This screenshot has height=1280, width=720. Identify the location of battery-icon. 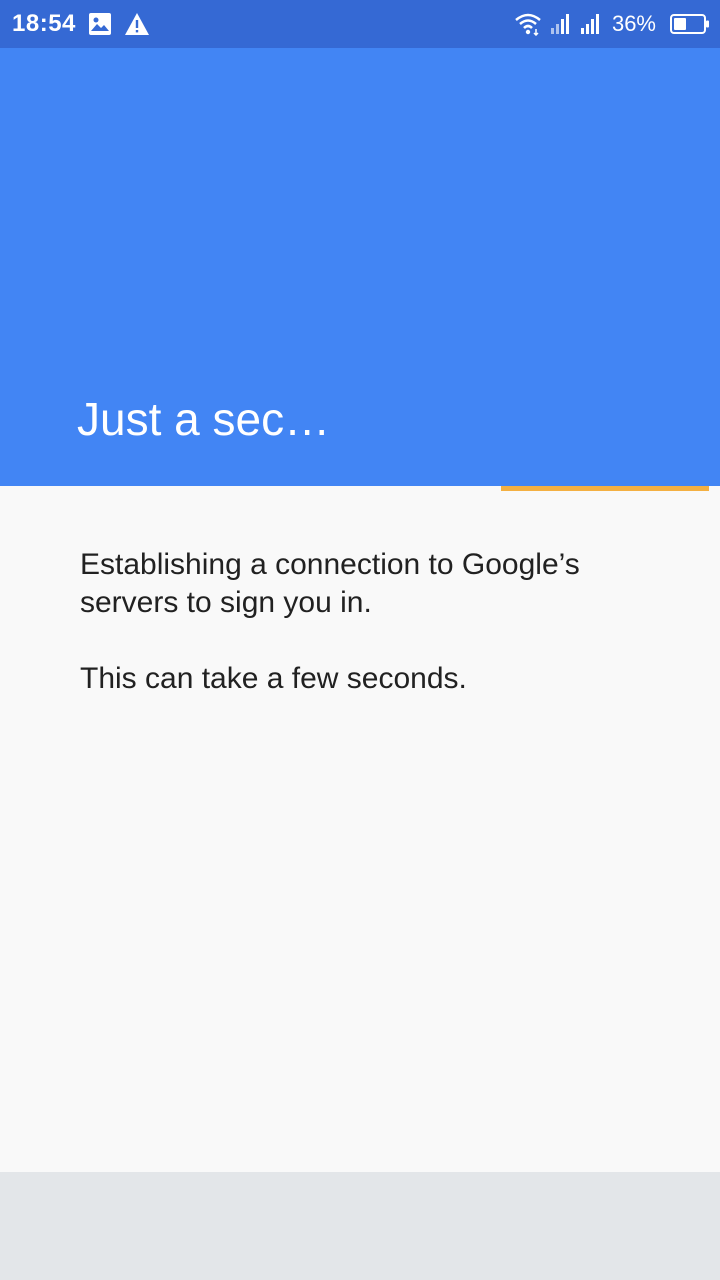
(690, 24).